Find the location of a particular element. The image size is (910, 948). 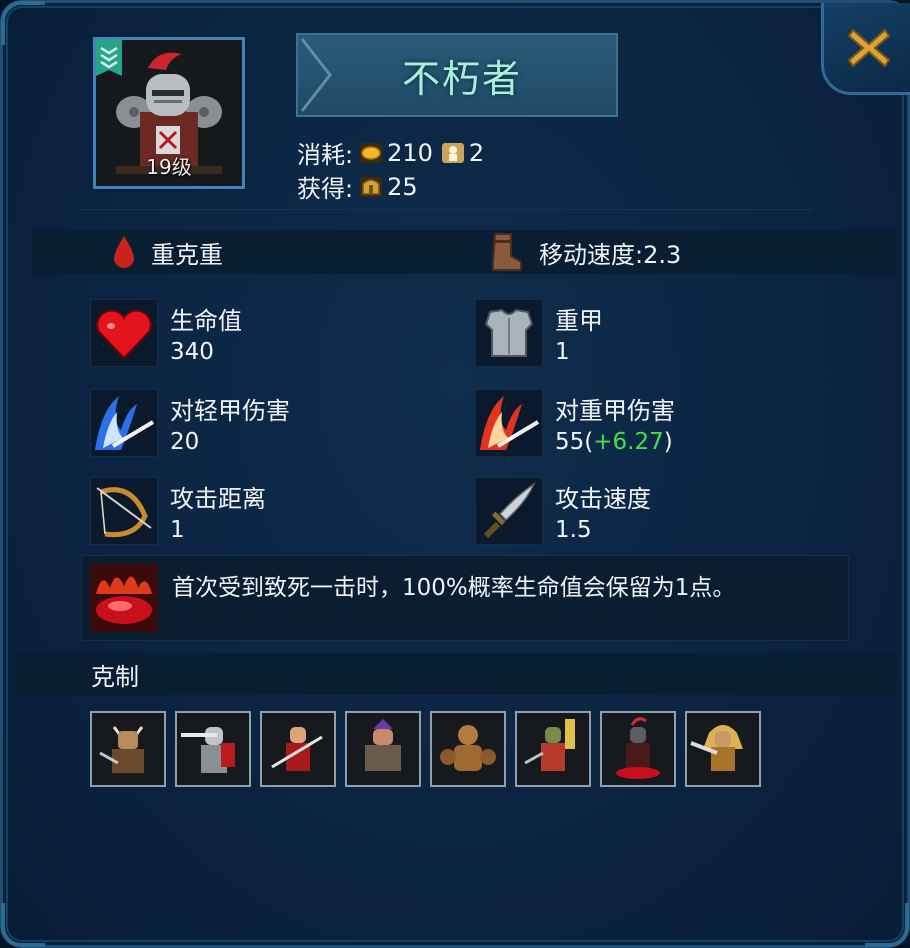

stat-armor-icon-frame is located at coordinates (509, 333).